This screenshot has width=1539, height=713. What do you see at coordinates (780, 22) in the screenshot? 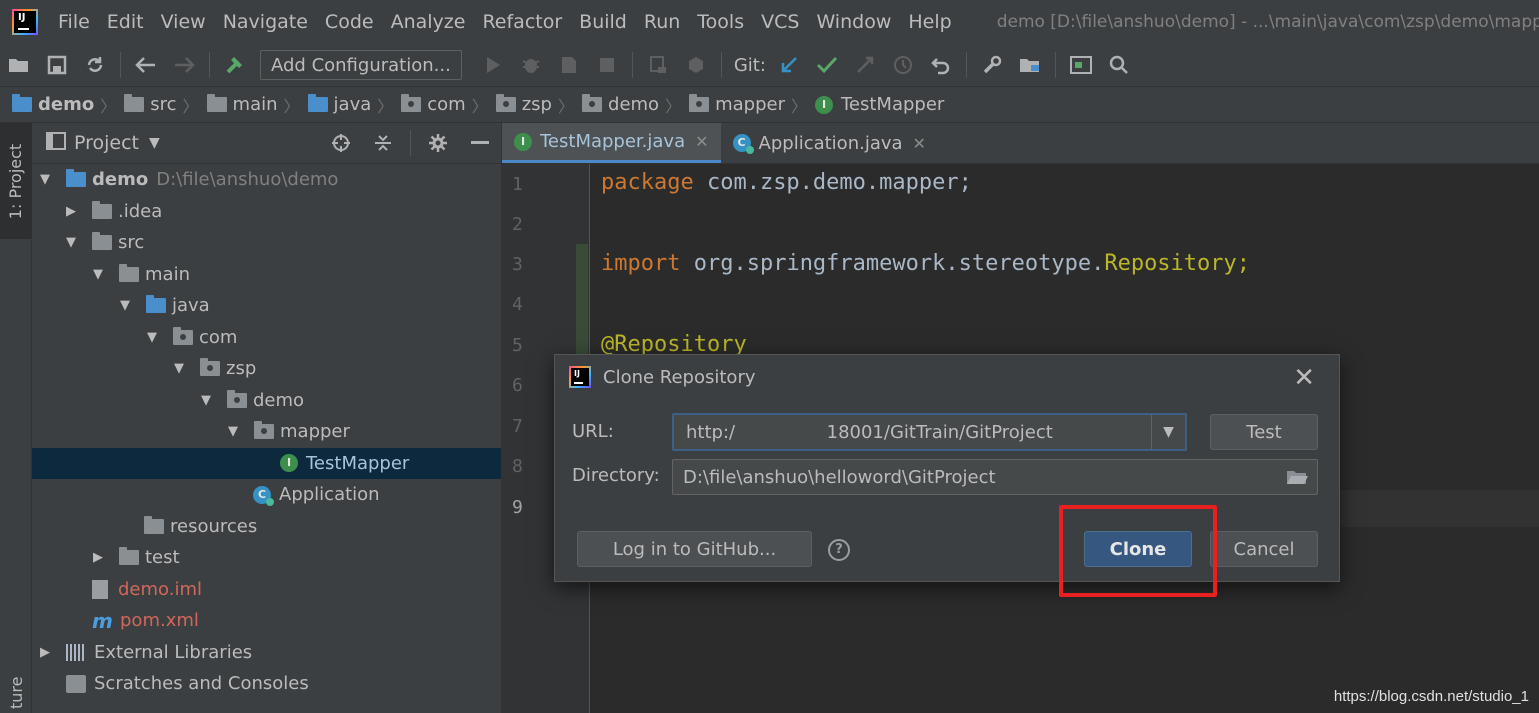
I see `menu-vcs: VCS` at bounding box center [780, 22].